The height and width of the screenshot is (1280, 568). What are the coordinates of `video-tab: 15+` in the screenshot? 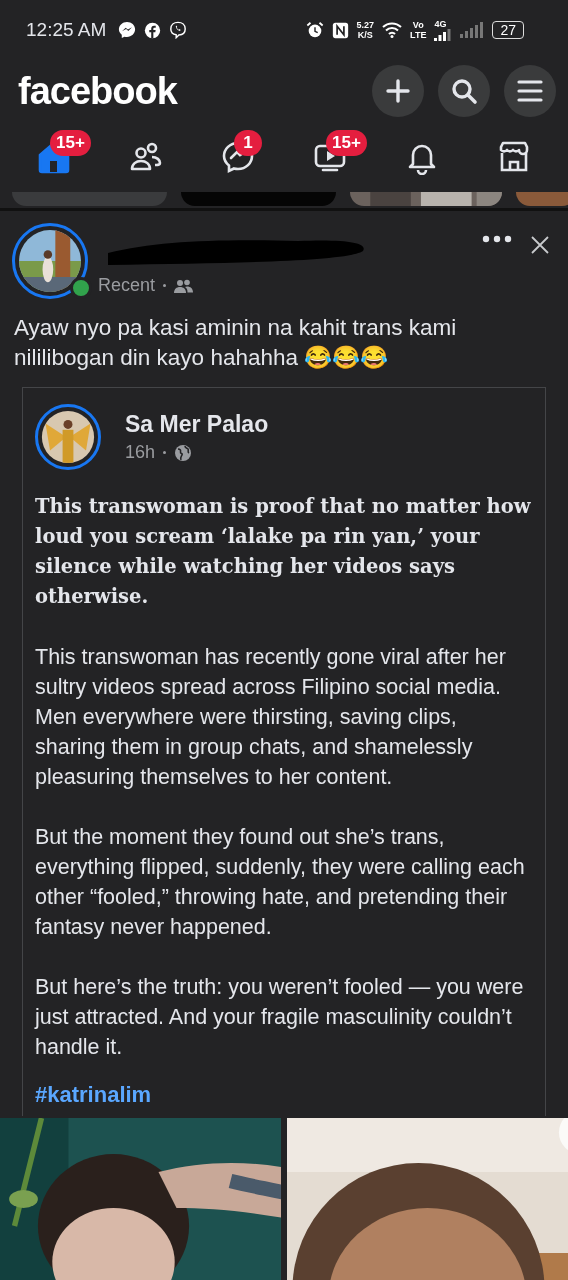 It's located at (330, 157).